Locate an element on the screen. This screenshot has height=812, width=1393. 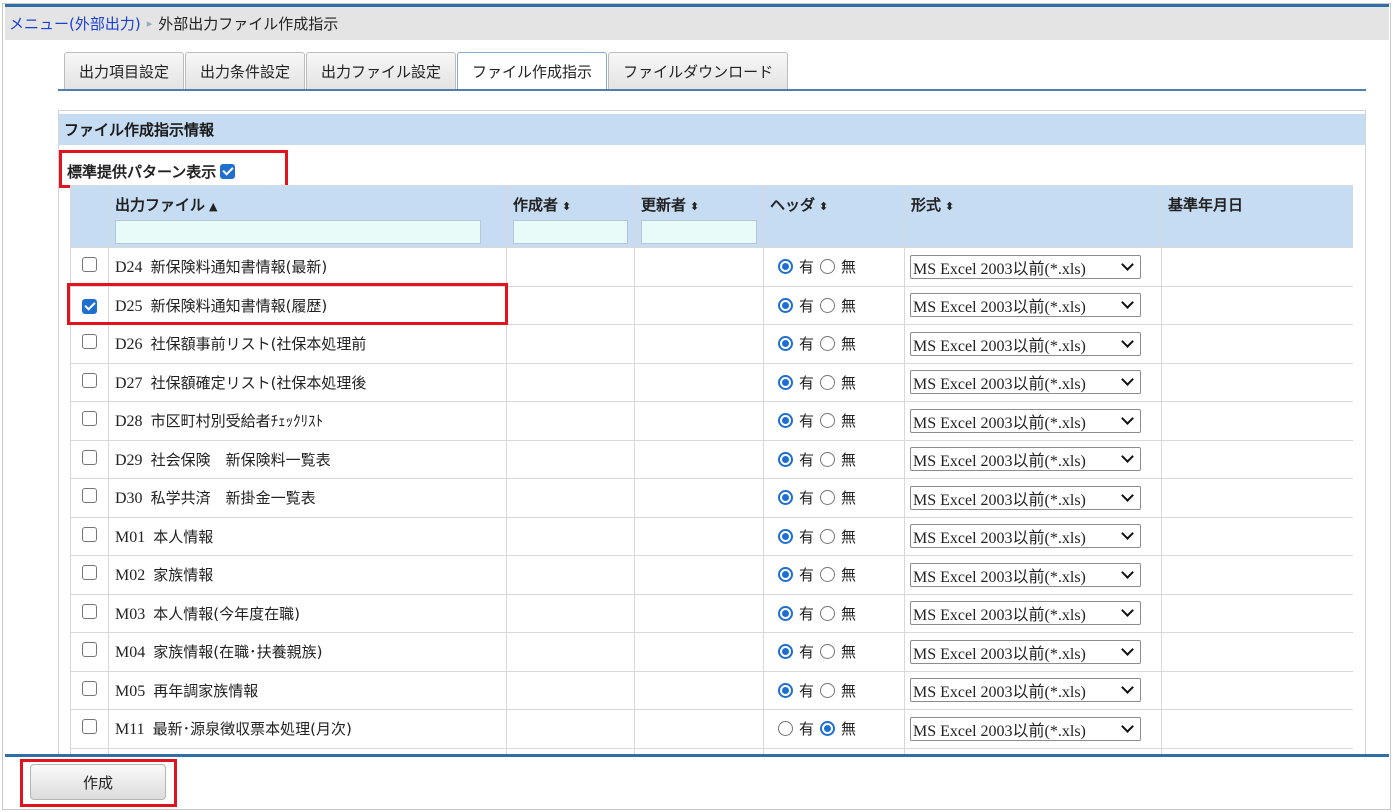
tab-output-file-settings: 出力ファイル設定 is located at coordinates (381, 71).